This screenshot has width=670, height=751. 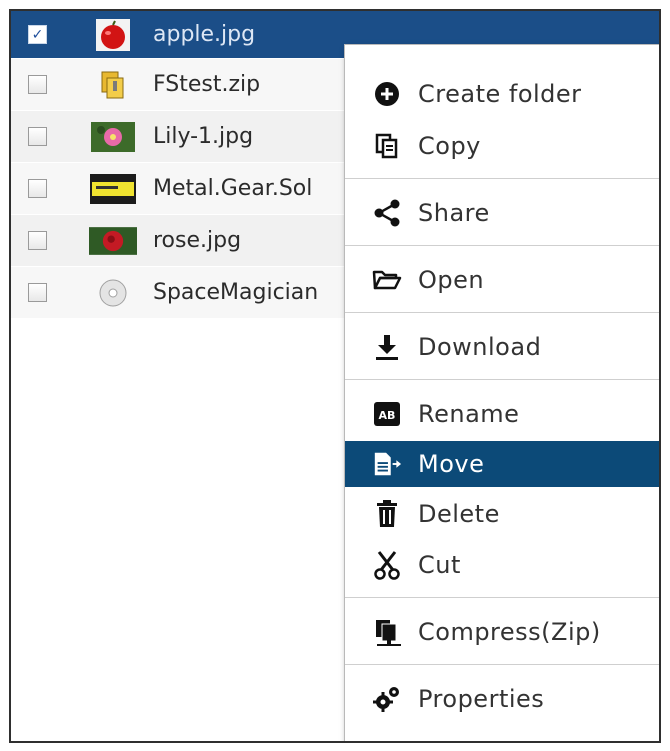 What do you see at coordinates (113, 189) in the screenshot?
I see `metal-gear-thumbnail` at bounding box center [113, 189].